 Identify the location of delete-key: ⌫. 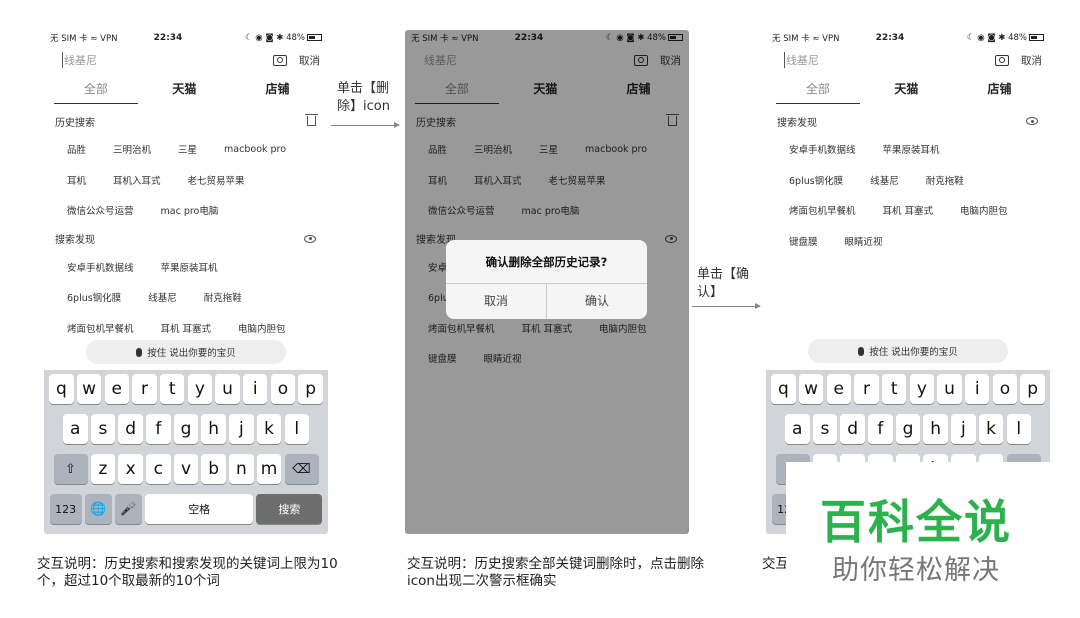
(301, 469).